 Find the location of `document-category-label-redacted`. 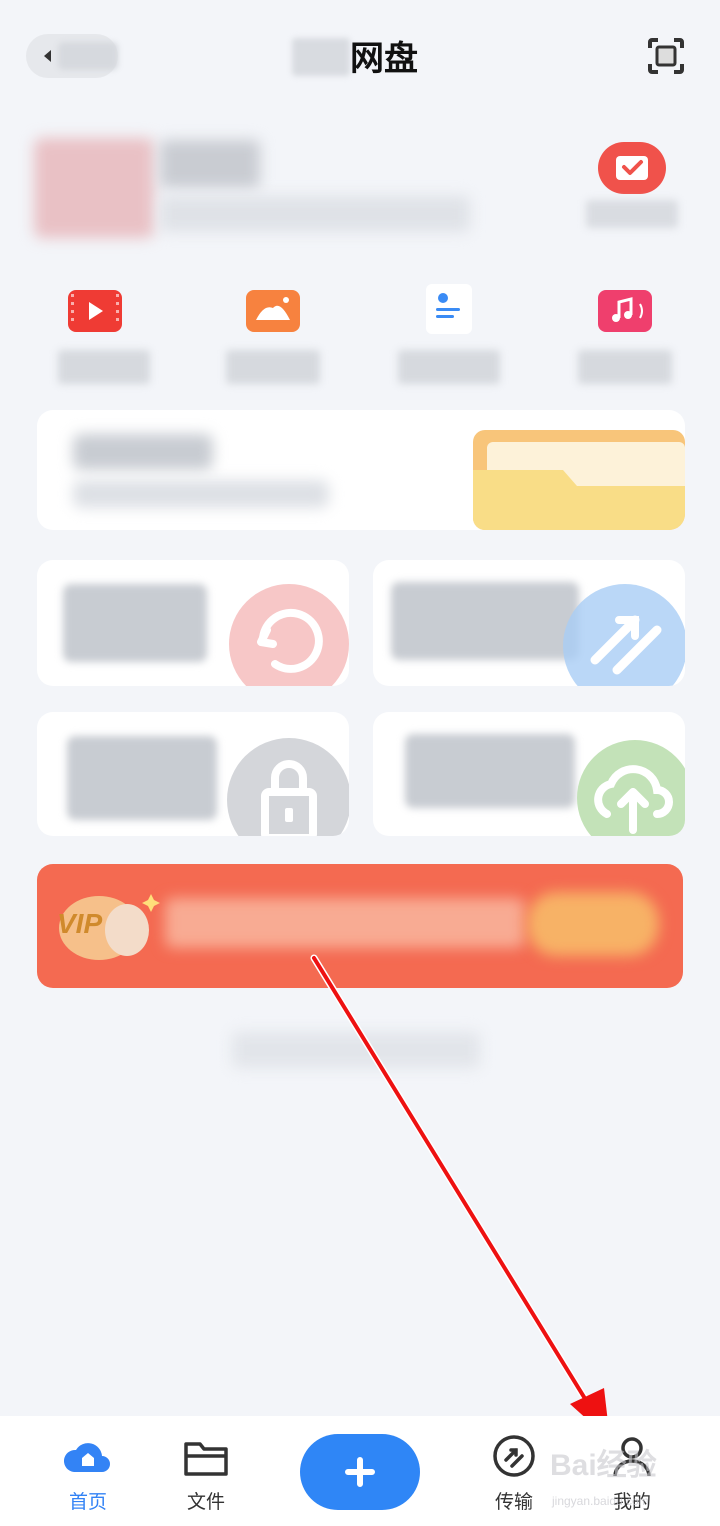

document-category-label-redacted is located at coordinates (449, 367).